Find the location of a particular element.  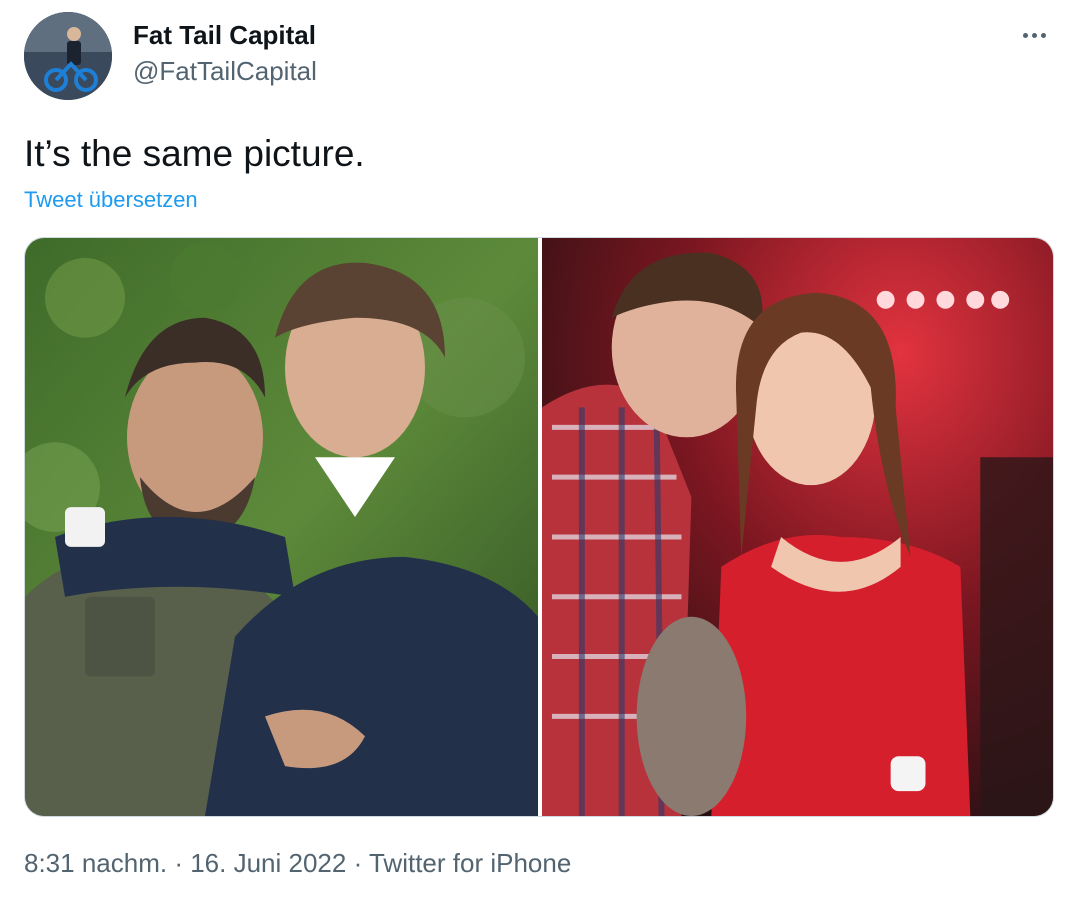

more-dots-icon is located at coordinates (1034, 35).